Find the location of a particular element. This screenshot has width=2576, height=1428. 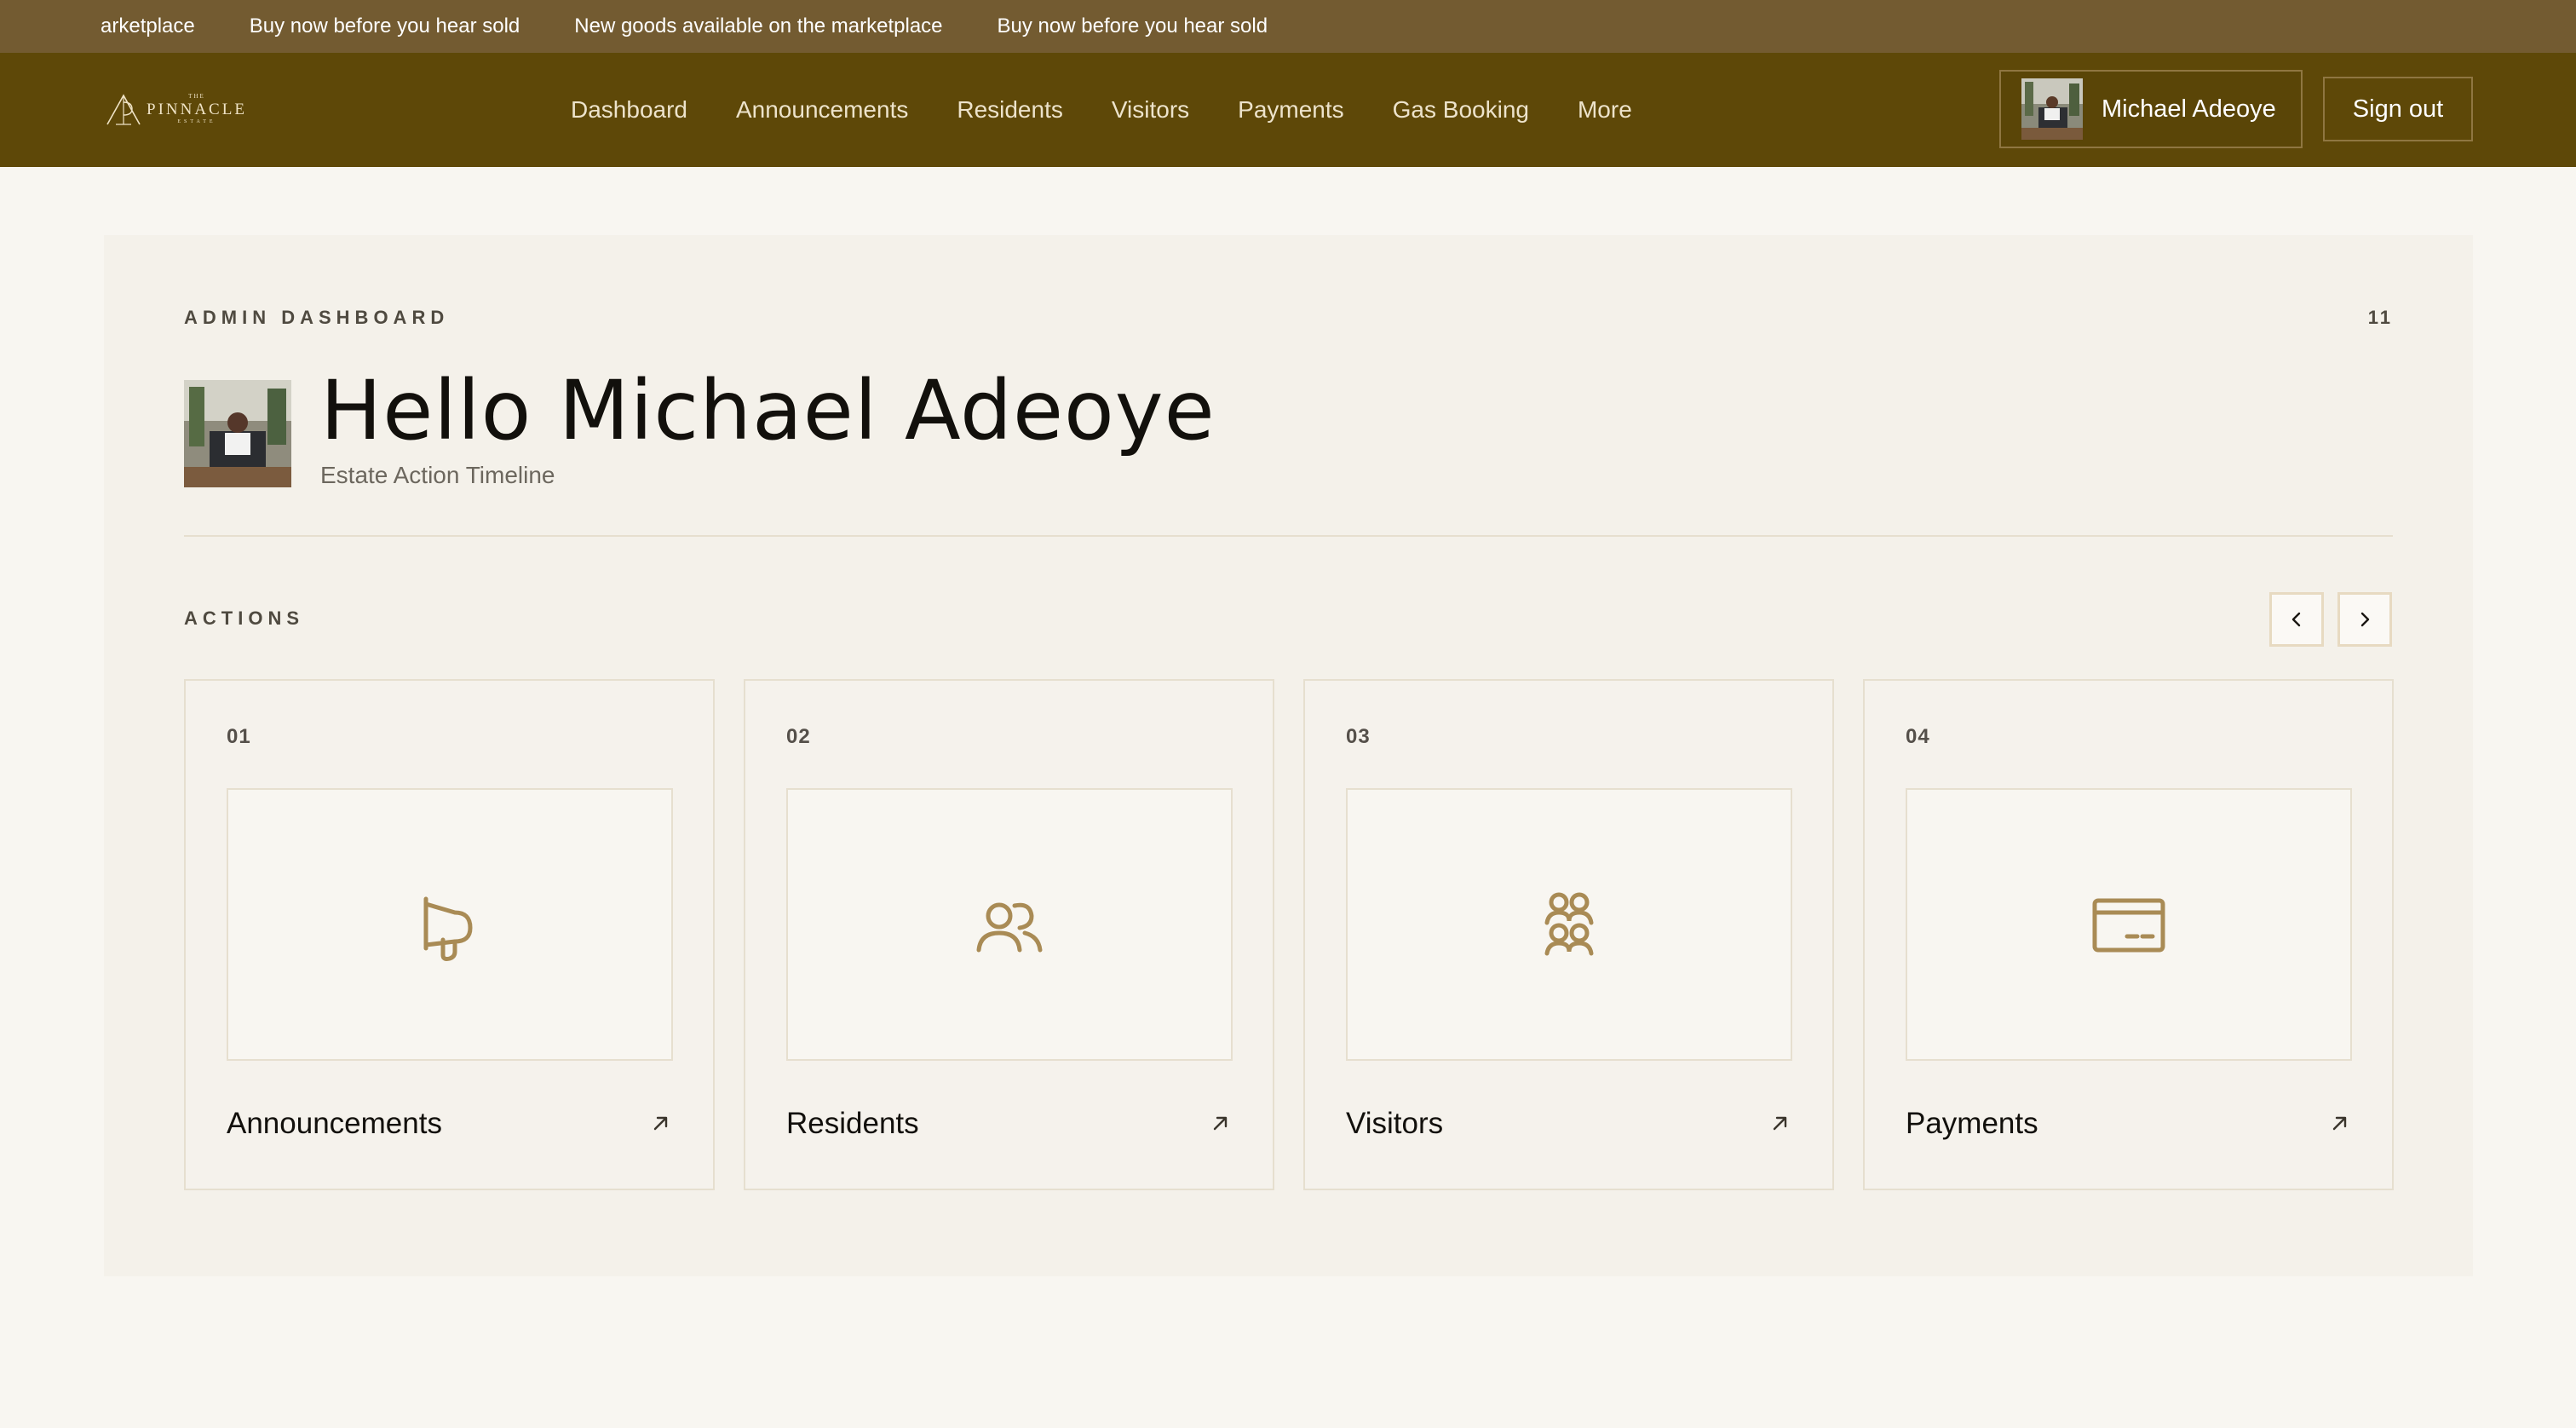

ticker-item: arketplace is located at coordinates (148, 26).